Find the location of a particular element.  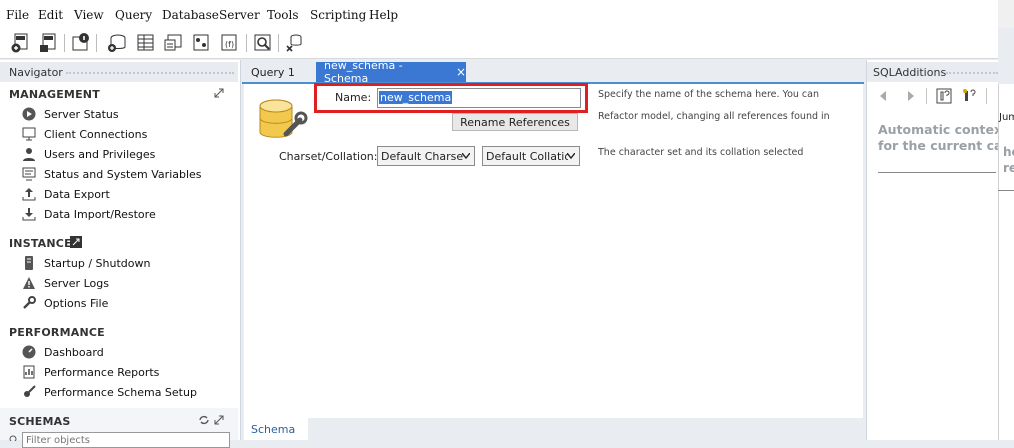

schemas-filter-input is located at coordinates (126, 440).